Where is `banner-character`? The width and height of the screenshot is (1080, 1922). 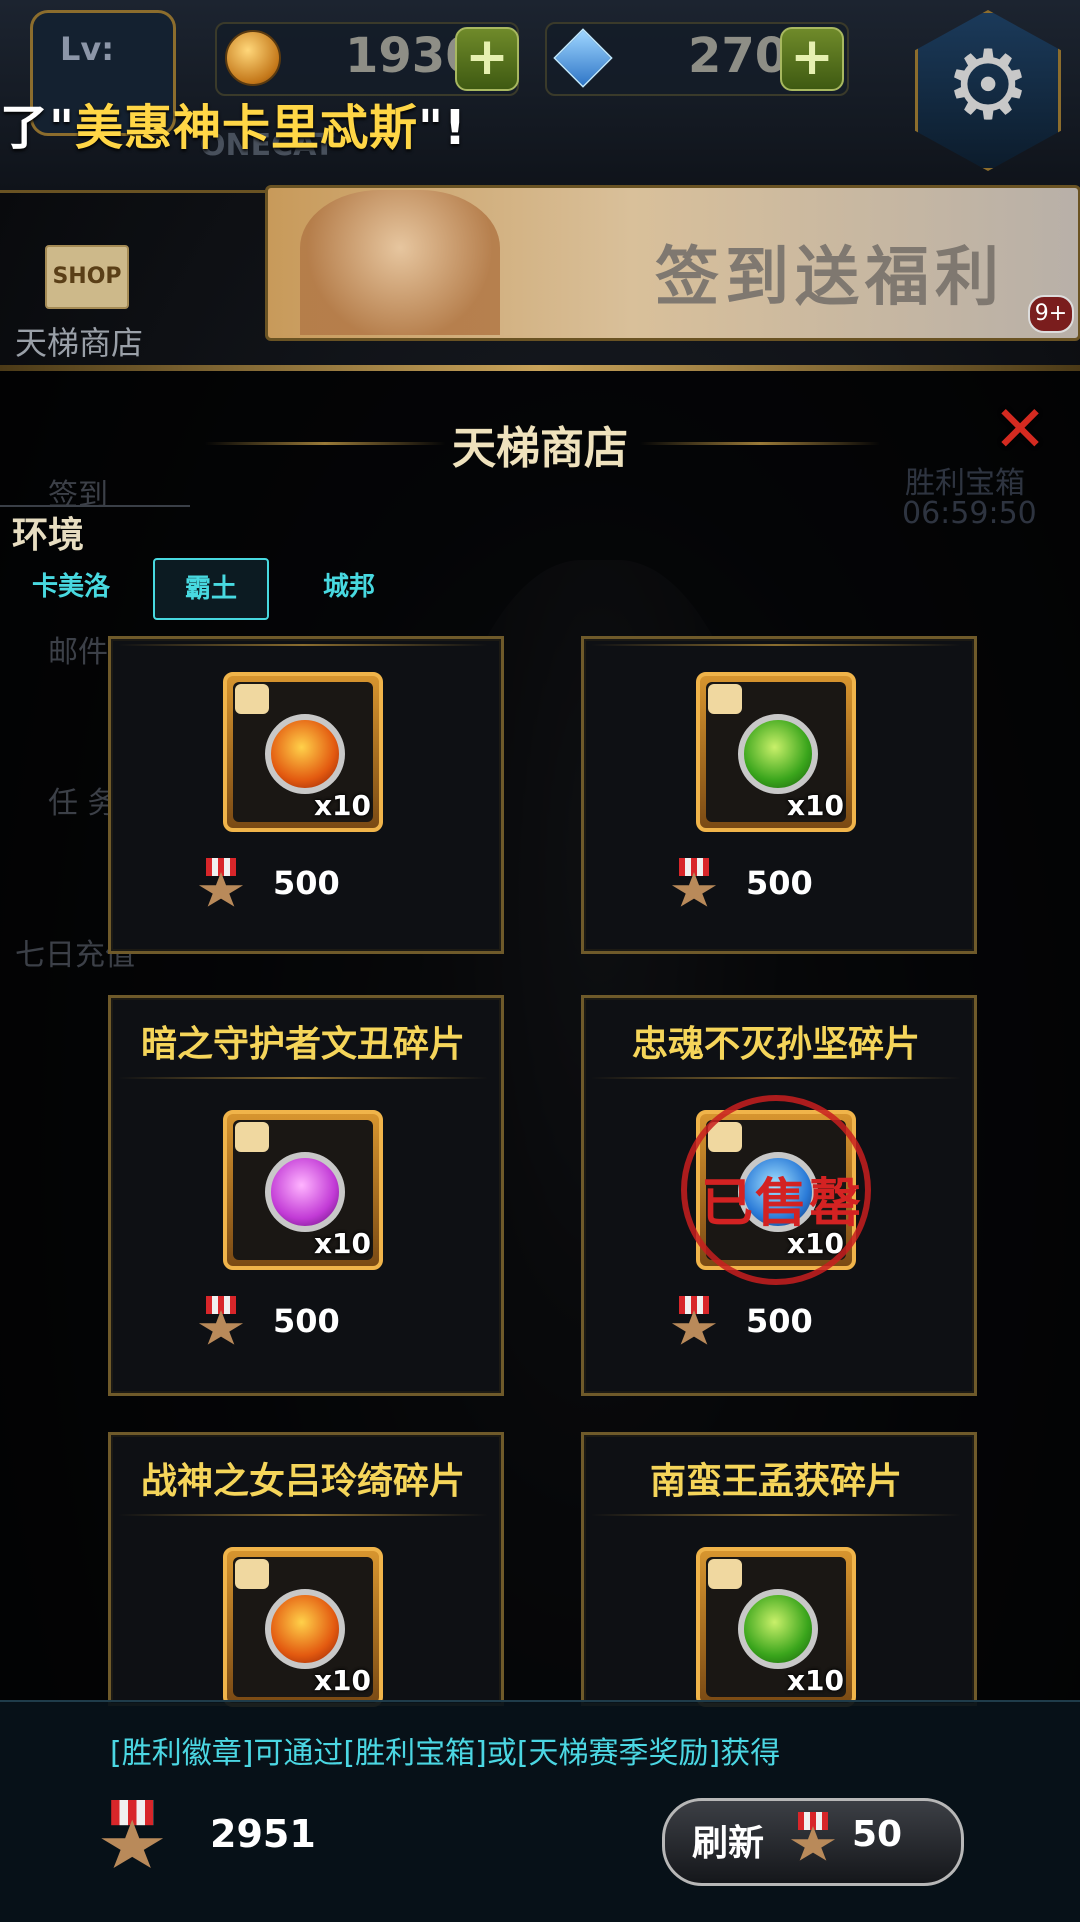 banner-character is located at coordinates (400, 262).